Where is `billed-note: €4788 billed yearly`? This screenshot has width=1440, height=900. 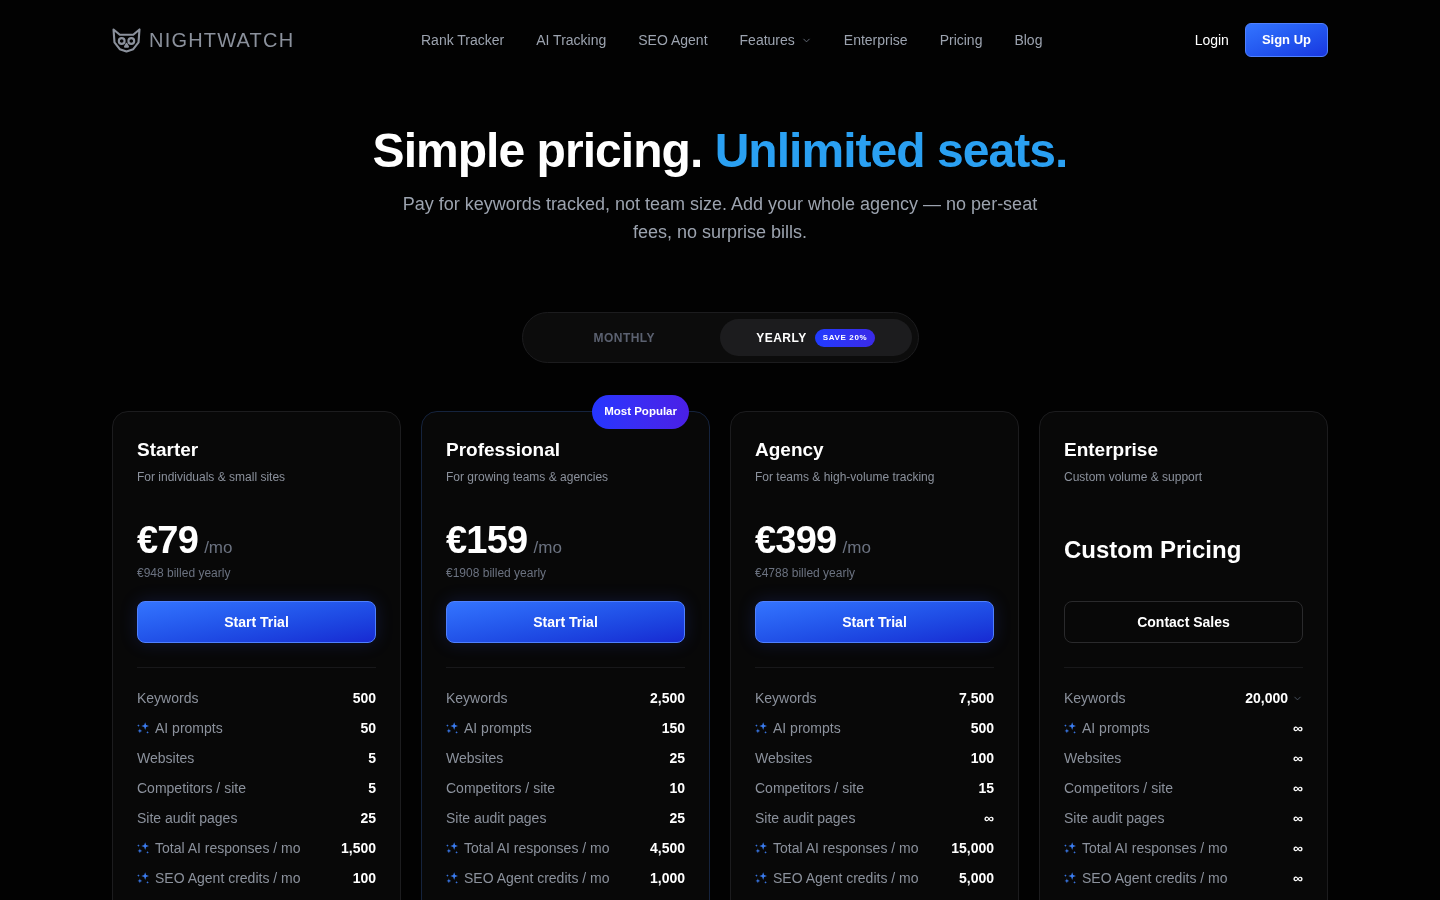
billed-note: €4788 billed yearly is located at coordinates (806, 573).